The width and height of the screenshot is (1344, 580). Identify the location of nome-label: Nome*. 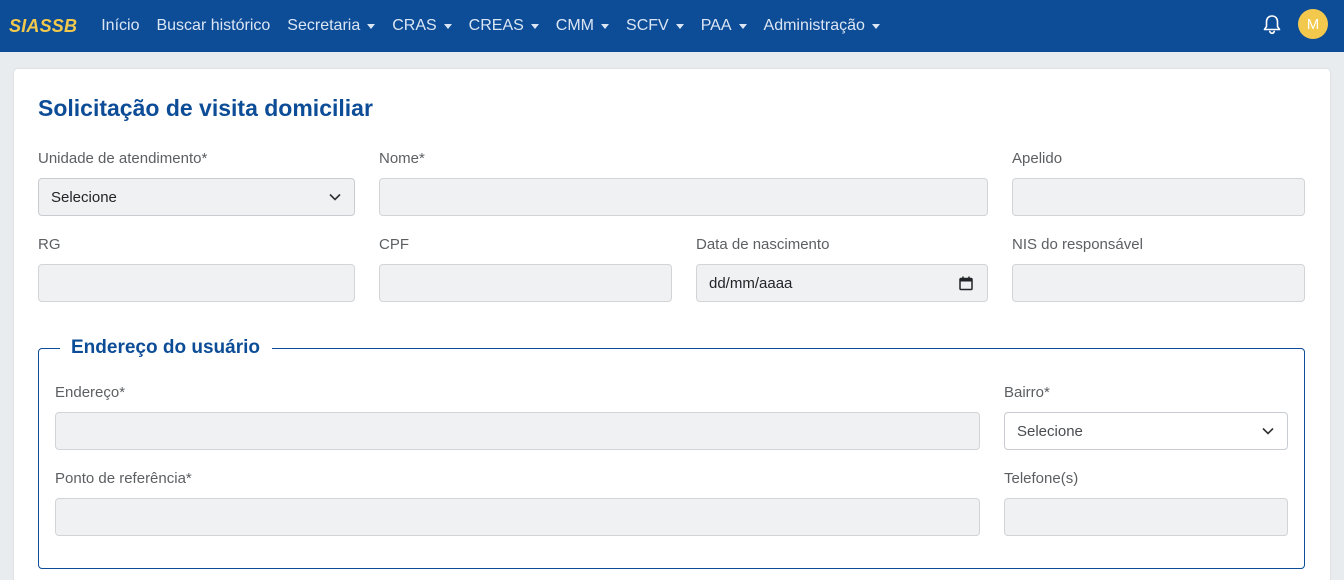
(402, 158).